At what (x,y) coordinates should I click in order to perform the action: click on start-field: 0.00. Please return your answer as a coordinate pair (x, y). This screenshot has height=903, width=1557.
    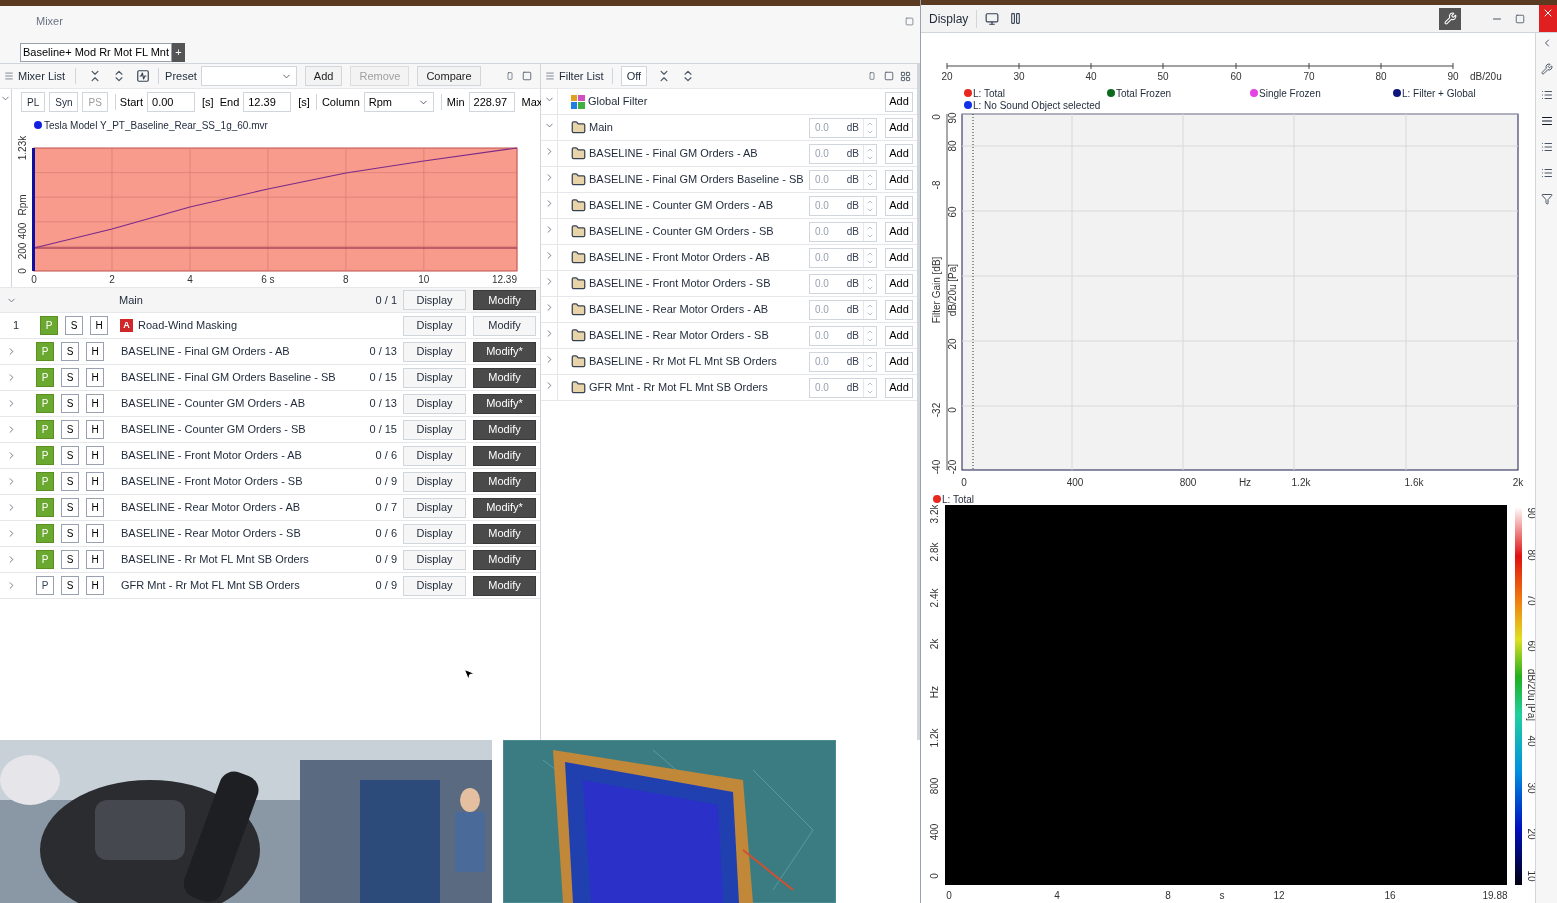
    Looking at the image, I should click on (171, 102).